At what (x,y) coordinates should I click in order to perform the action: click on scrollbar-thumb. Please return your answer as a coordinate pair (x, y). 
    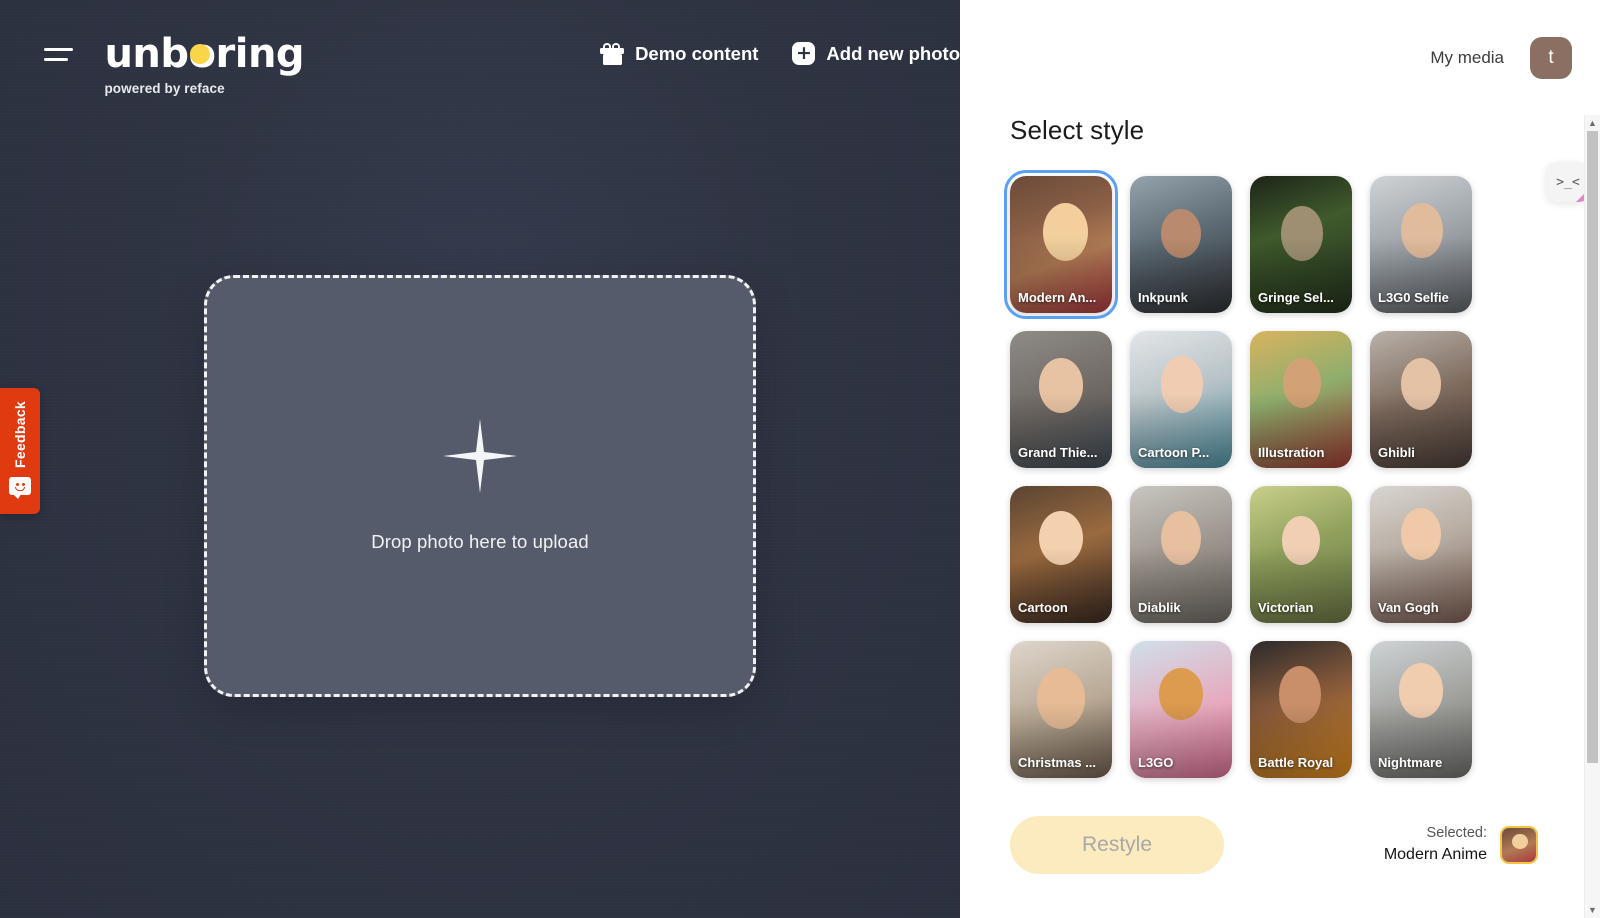
    Looking at the image, I should click on (1592, 447).